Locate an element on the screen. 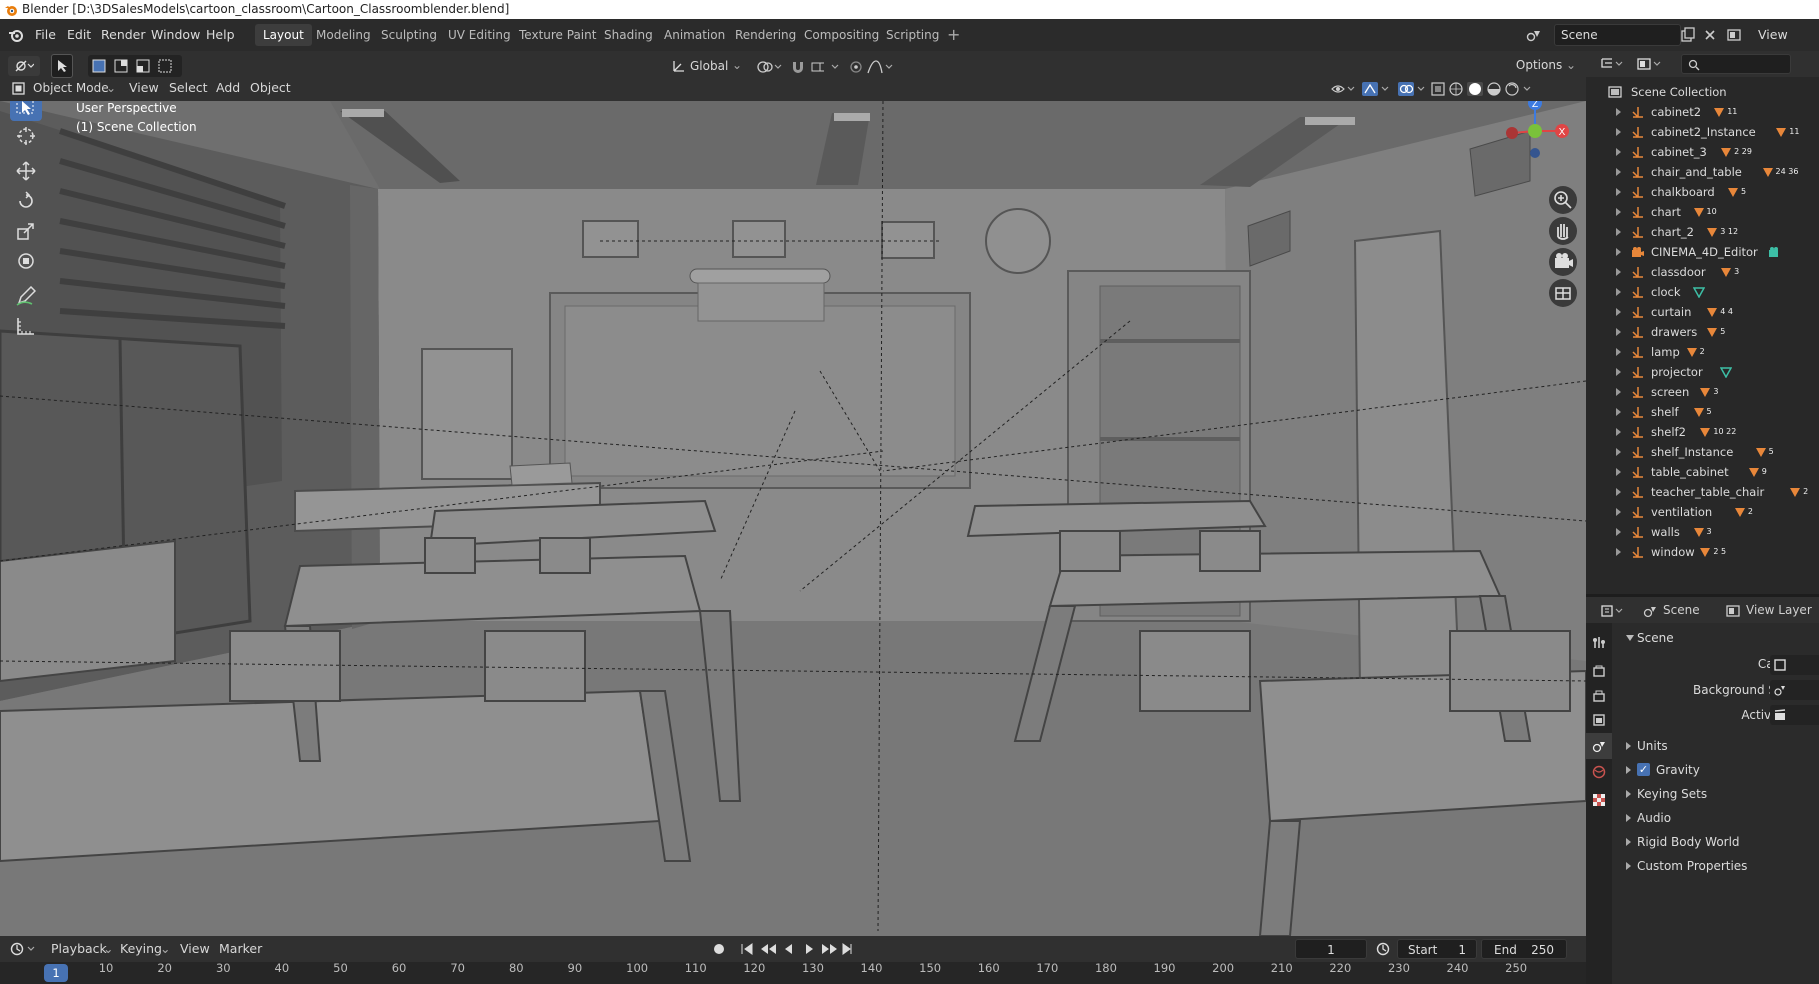 The width and height of the screenshot is (1819, 984). select-box-tool-button is located at coordinates (62, 66).